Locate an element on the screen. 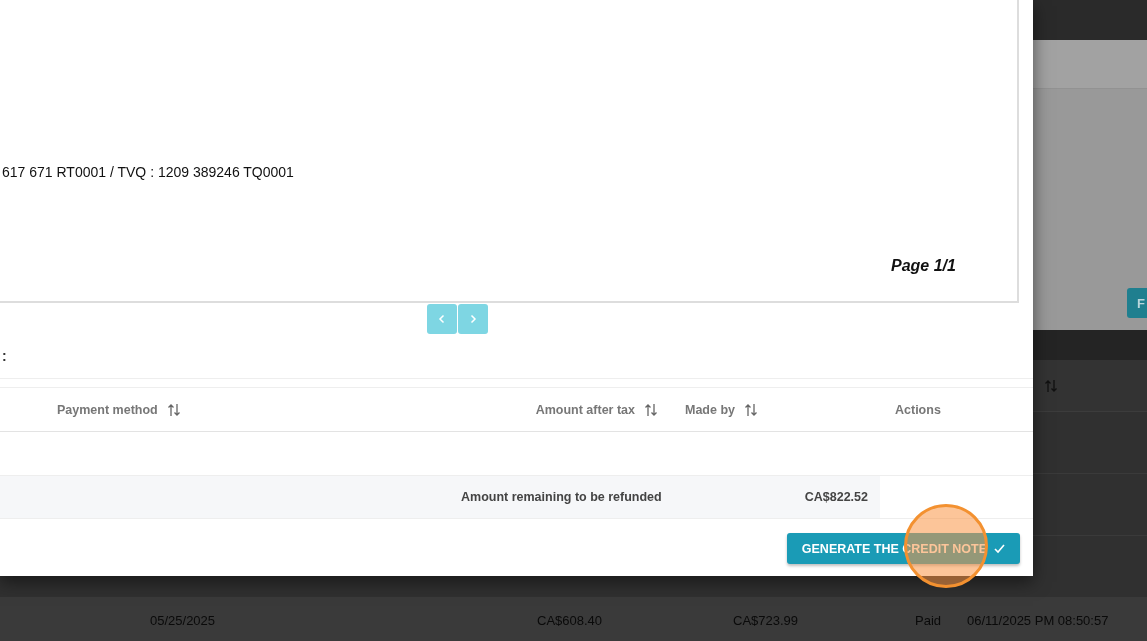 The height and width of the screenshot is (641, 1147). column-header: Payment method is located at coordinates (107, 409).